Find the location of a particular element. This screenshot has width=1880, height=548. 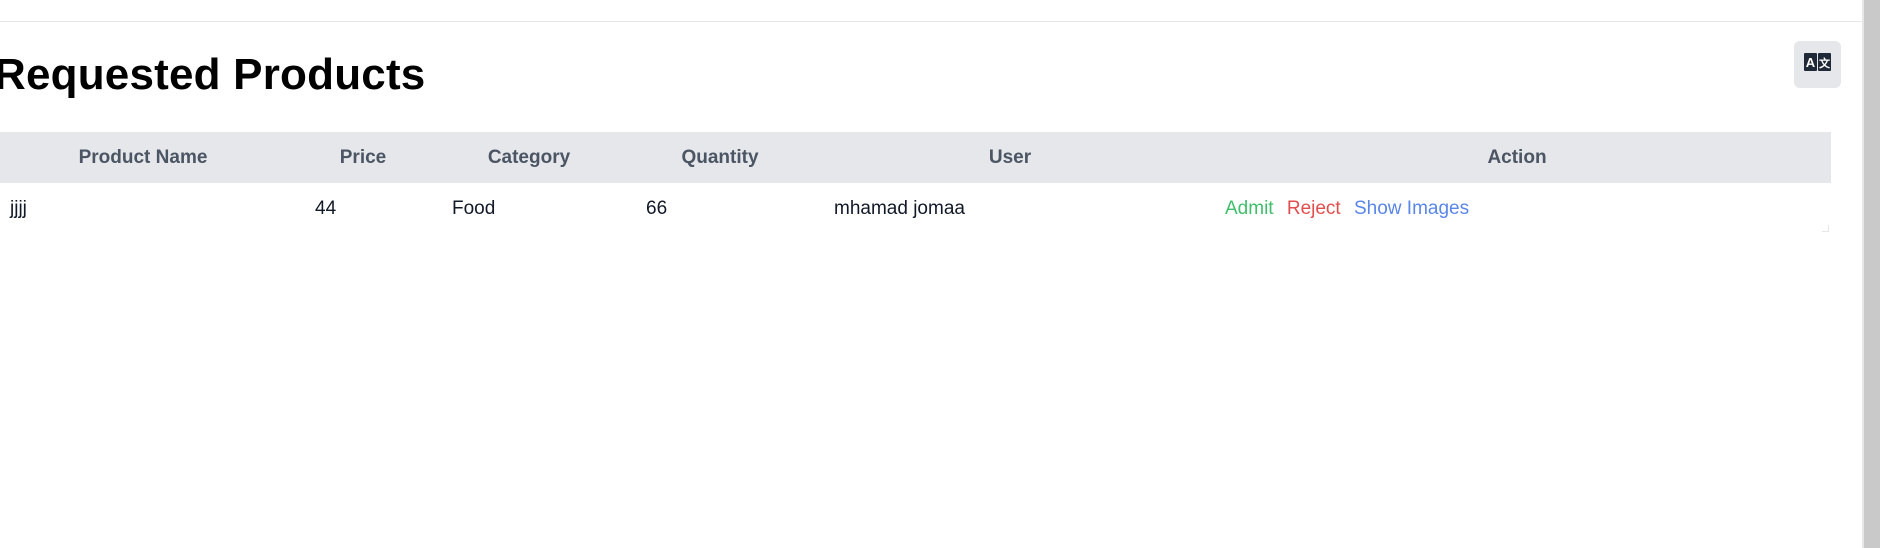

resize-corner is located at coordinates (1825, 228).